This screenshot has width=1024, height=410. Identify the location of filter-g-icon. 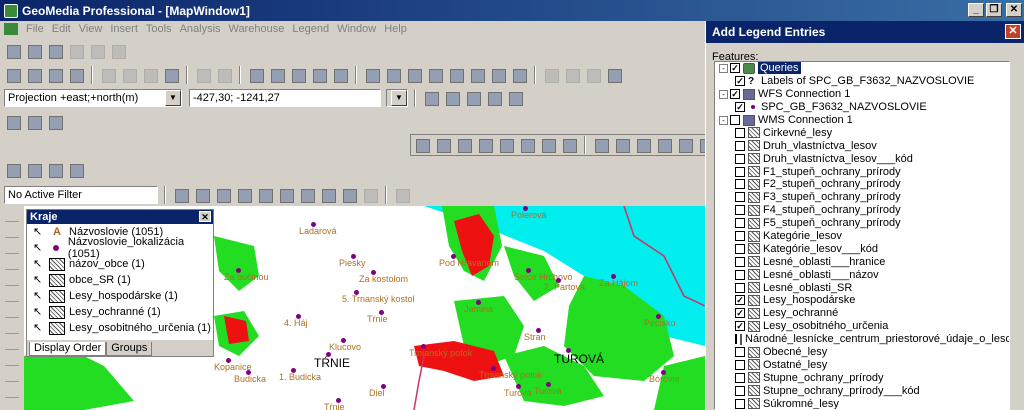
(307, 195).